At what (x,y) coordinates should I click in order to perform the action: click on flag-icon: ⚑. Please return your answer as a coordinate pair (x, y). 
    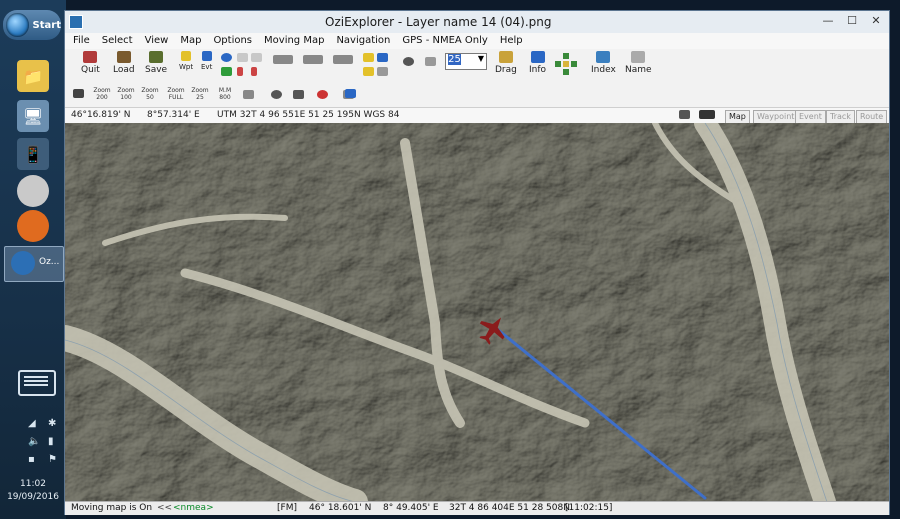
    Looking at the image, I should click on (52, 459).